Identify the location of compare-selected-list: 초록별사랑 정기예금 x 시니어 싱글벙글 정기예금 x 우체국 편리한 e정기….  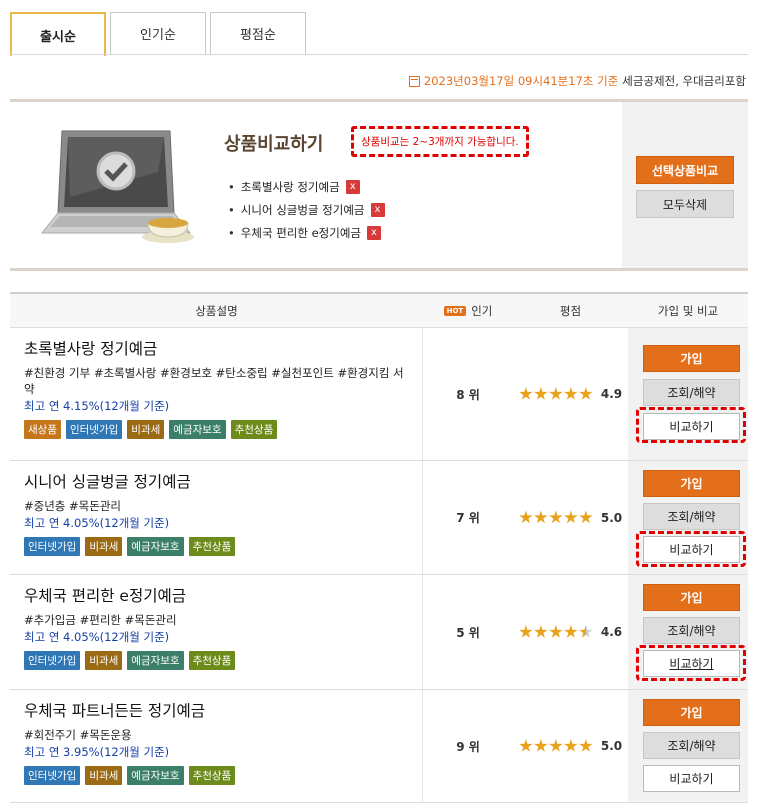
(306, 209).